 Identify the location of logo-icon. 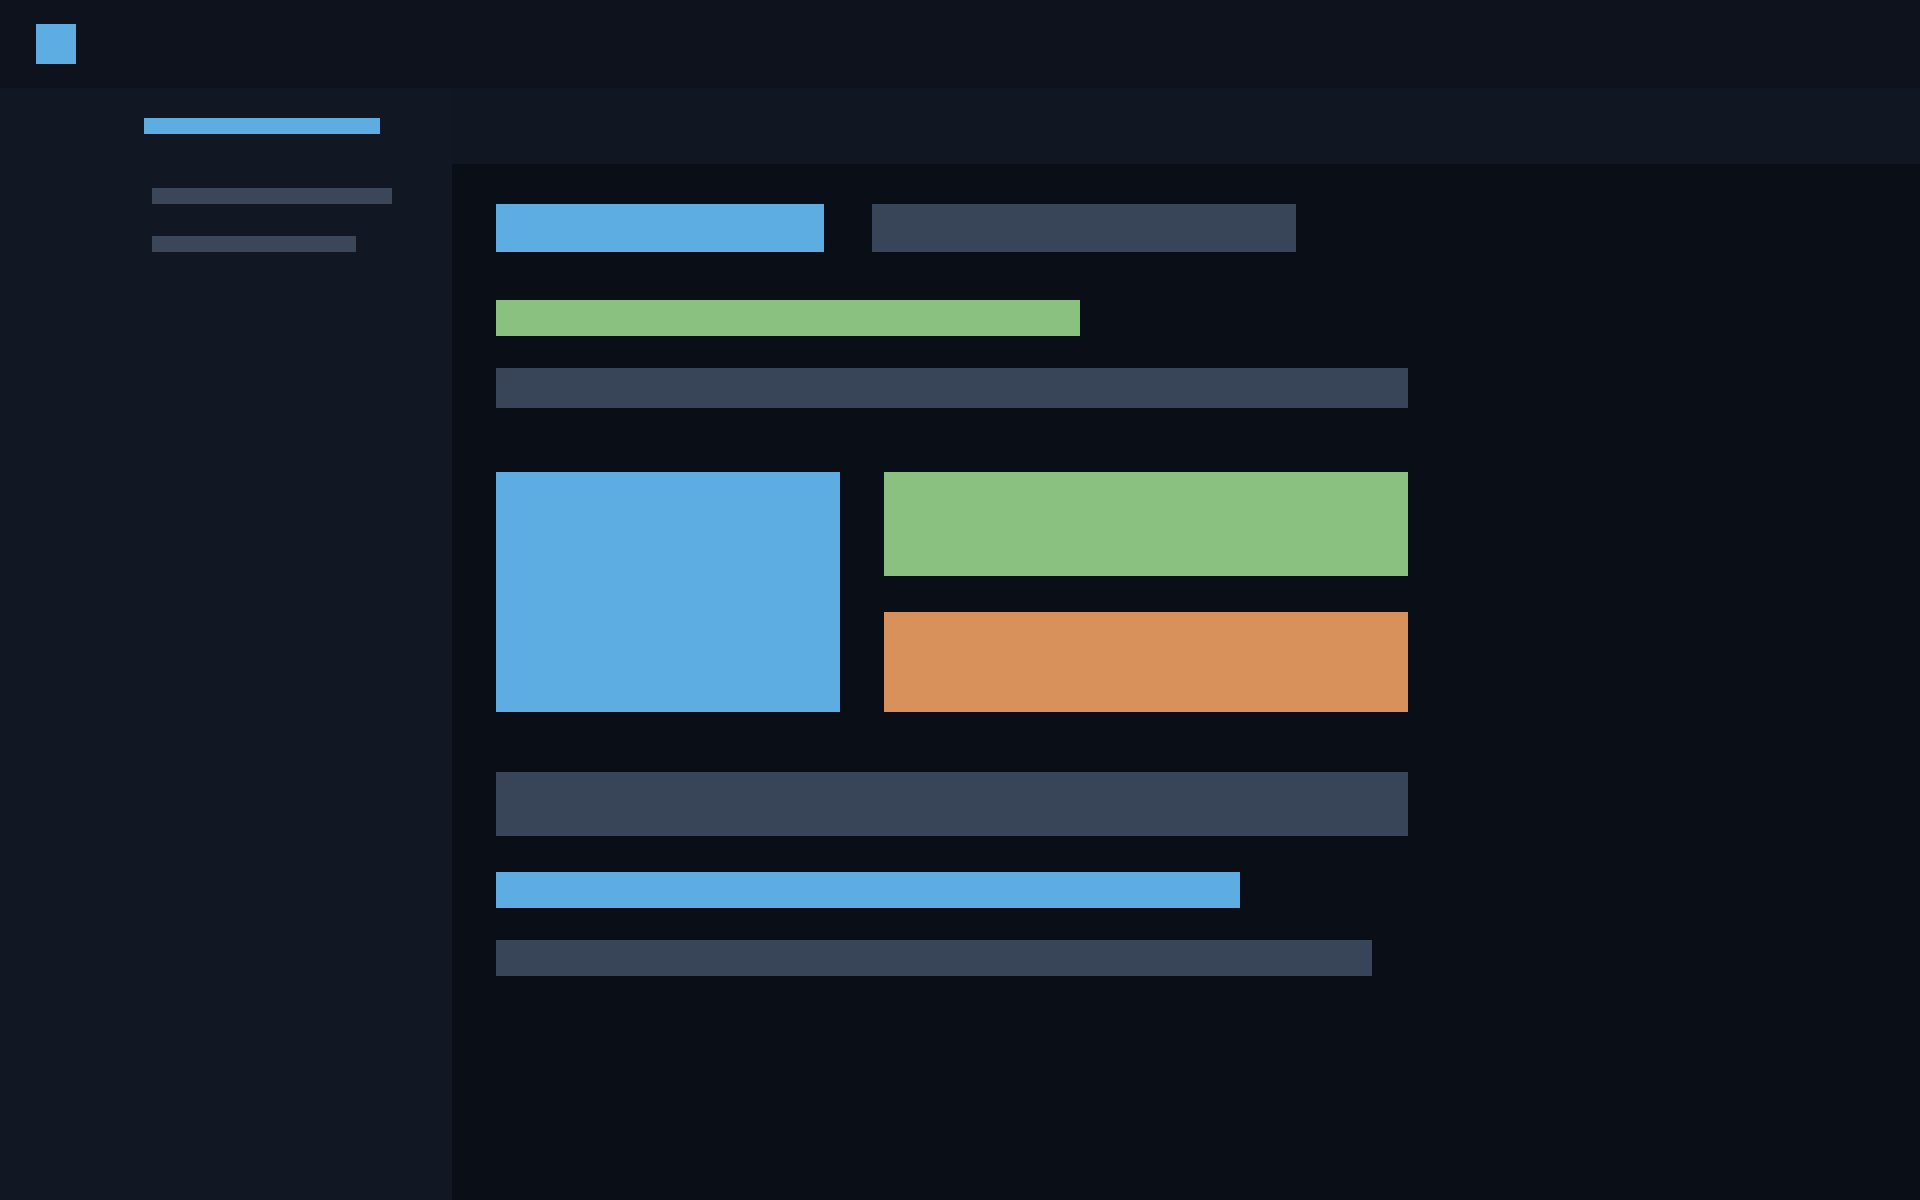
(56, 44).